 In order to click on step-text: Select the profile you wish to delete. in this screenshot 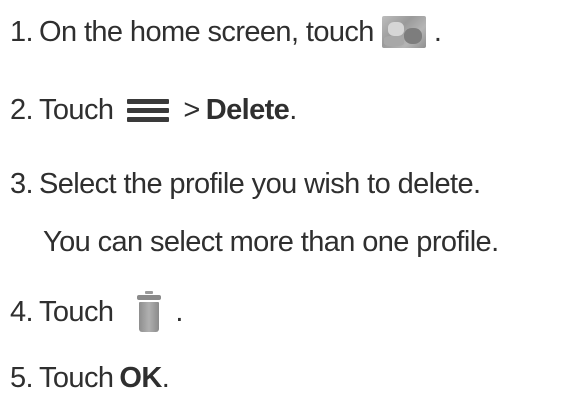, I will do `click(260, 184)`.